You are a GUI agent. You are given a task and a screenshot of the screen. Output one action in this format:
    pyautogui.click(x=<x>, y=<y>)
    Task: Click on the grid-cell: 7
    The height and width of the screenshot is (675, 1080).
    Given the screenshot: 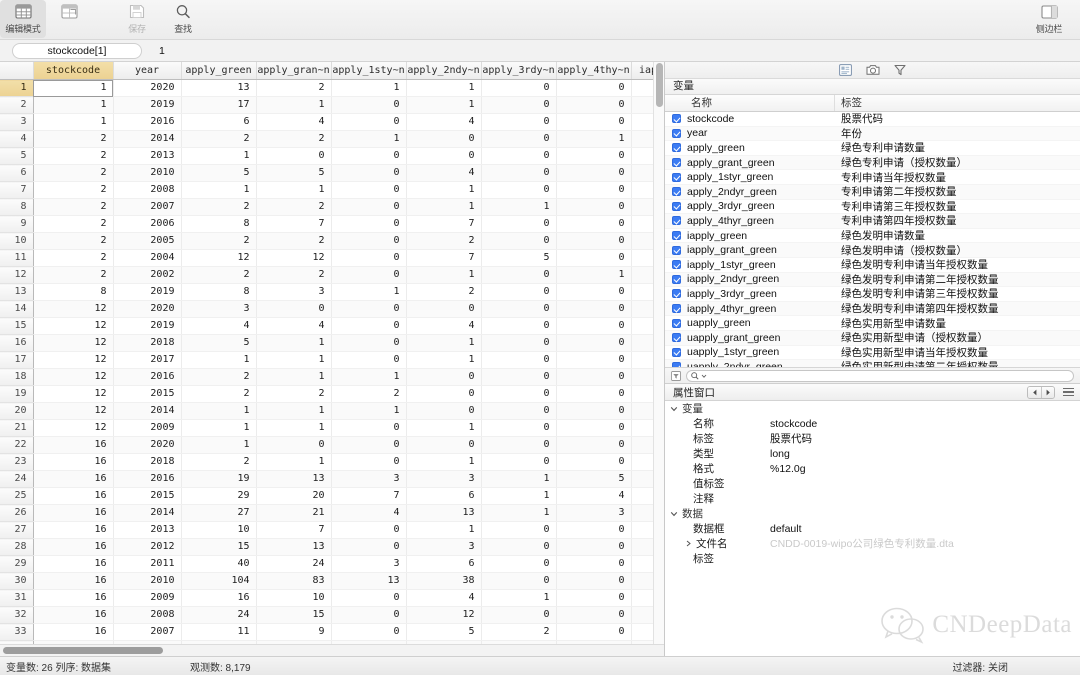 What is the action you would take?
    pyautogui.click(x=444, y=224)
    